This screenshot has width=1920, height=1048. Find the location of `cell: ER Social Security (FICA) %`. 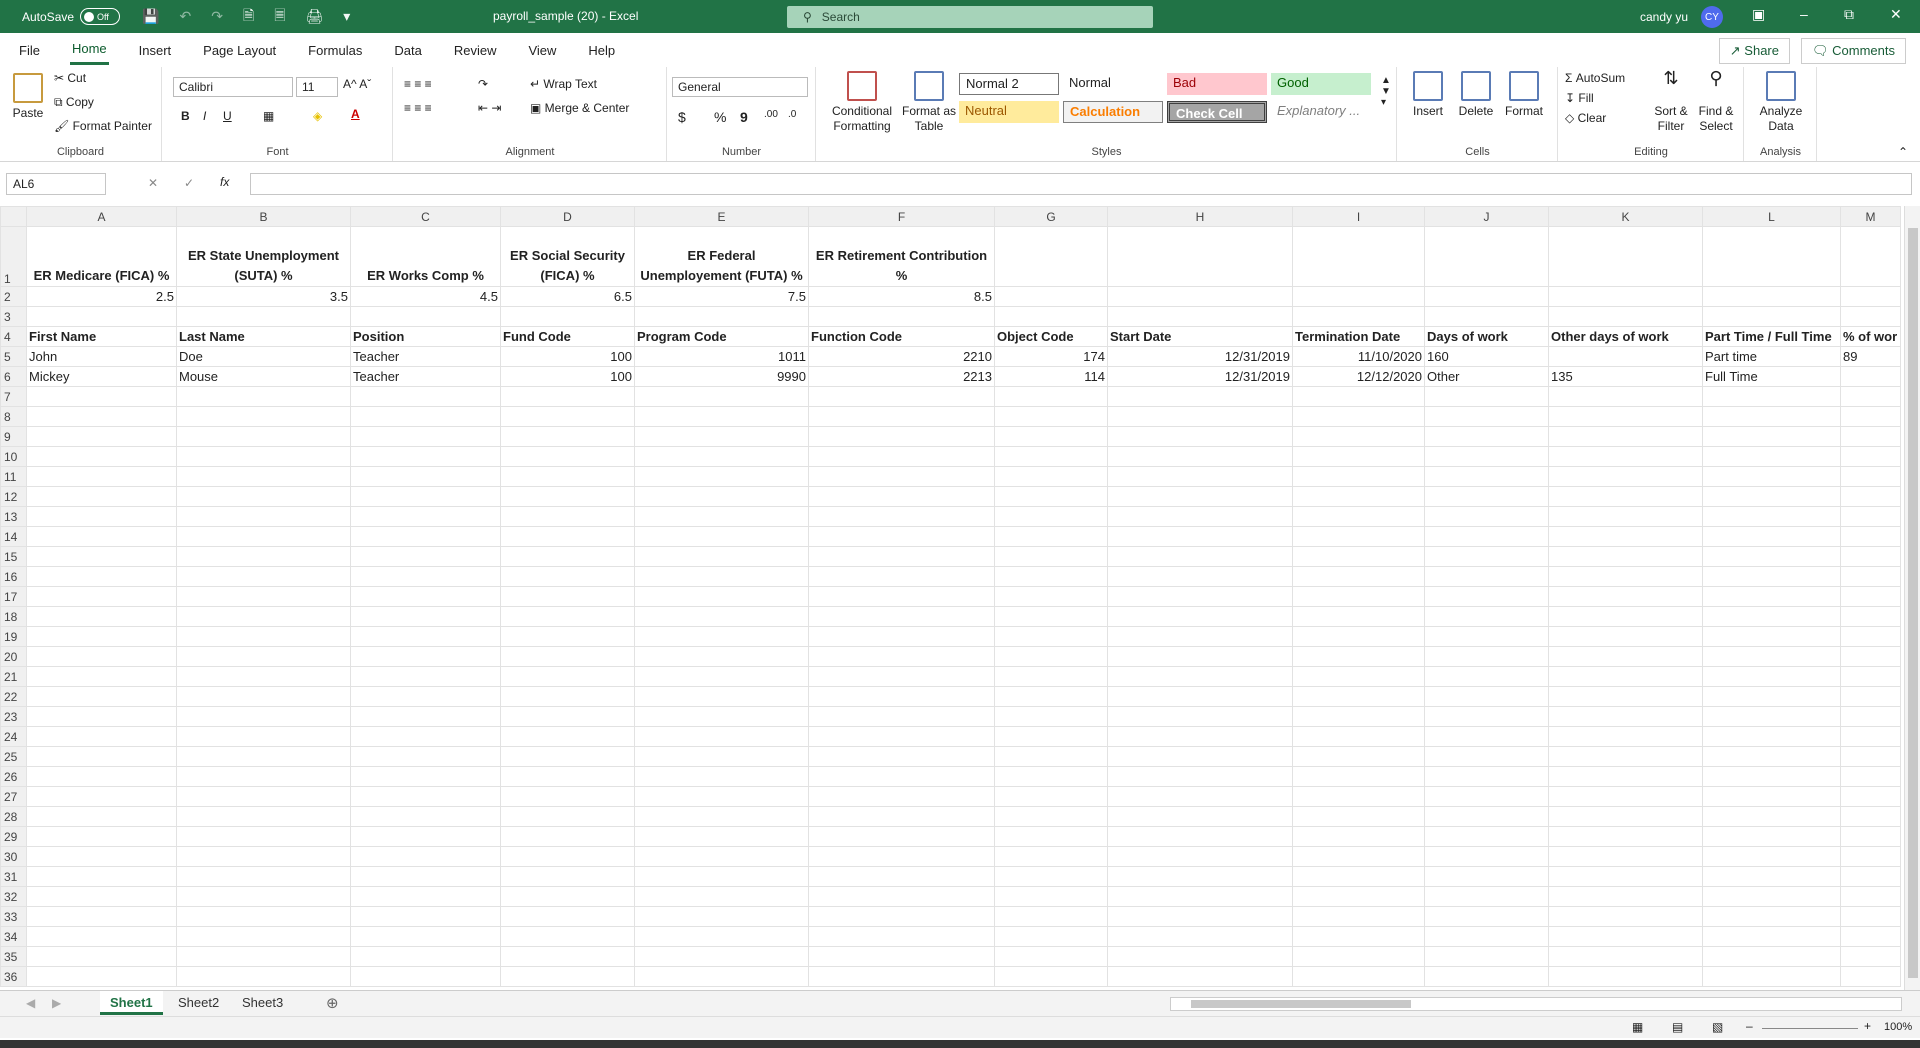

cell: ER Social Security (FICA) % is located at coordinates (567, 256).